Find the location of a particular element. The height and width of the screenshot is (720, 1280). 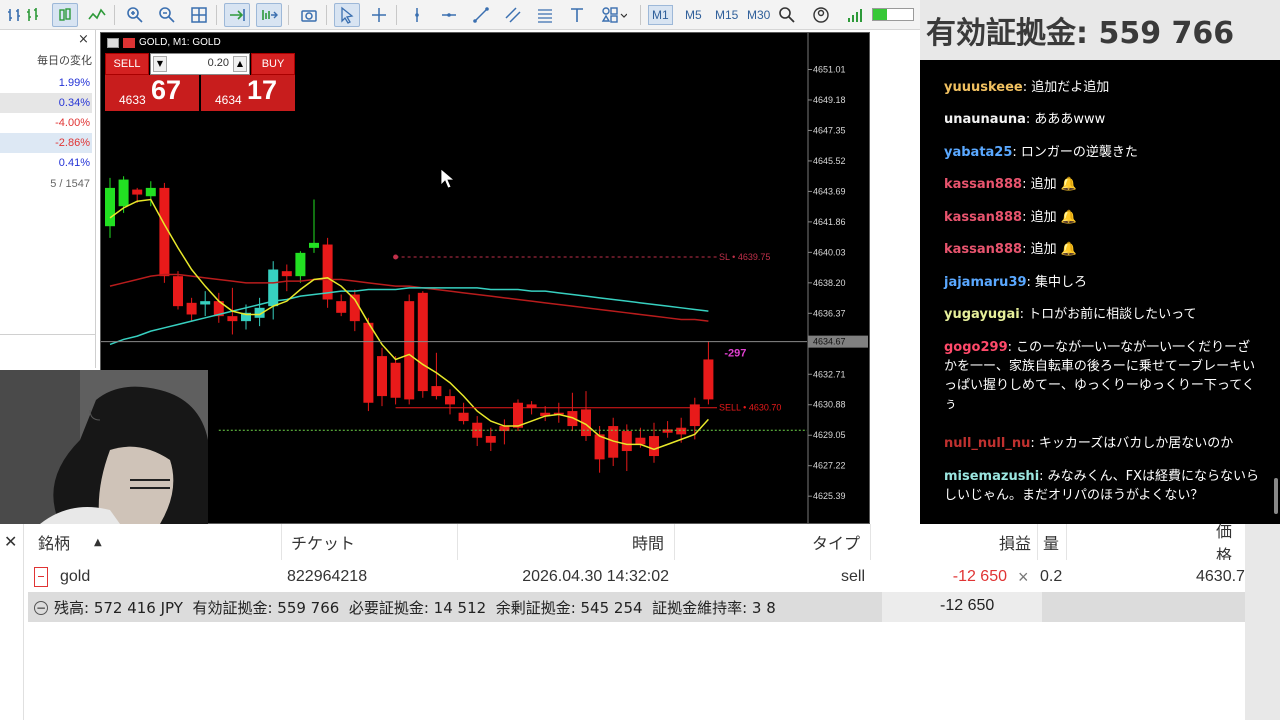

close-position-icon: × is located at coordinates (1023, 577).